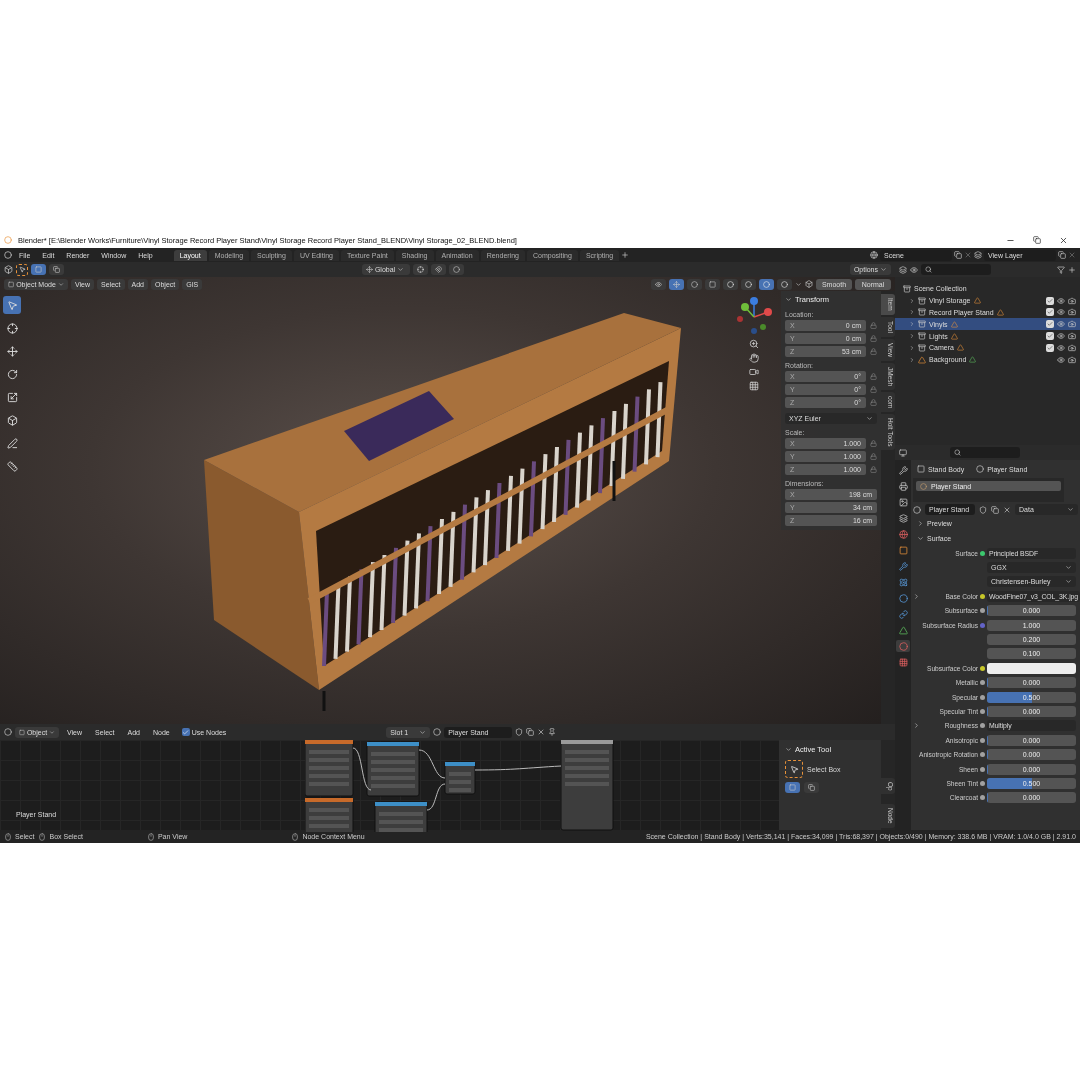 The image size is (1080, 1080). I want to click on zoom-icon, so click(754, 344).